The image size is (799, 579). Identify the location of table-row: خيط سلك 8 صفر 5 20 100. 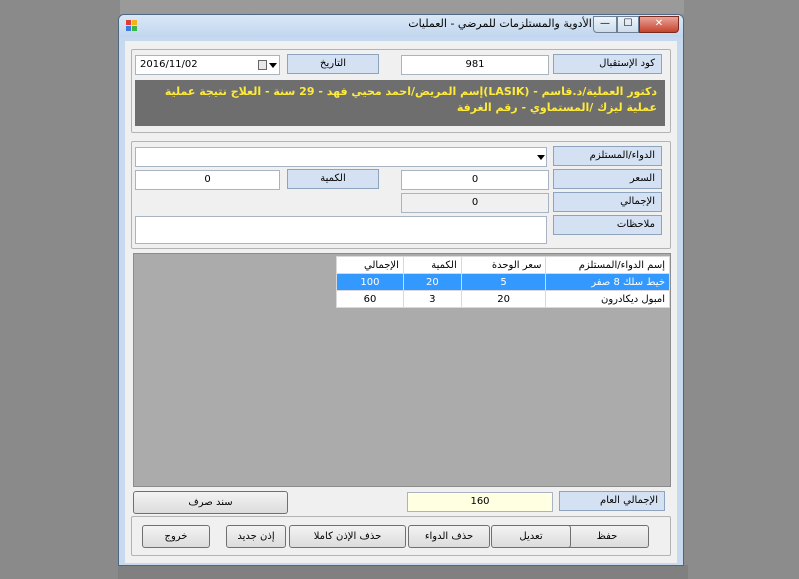
(503, 282).